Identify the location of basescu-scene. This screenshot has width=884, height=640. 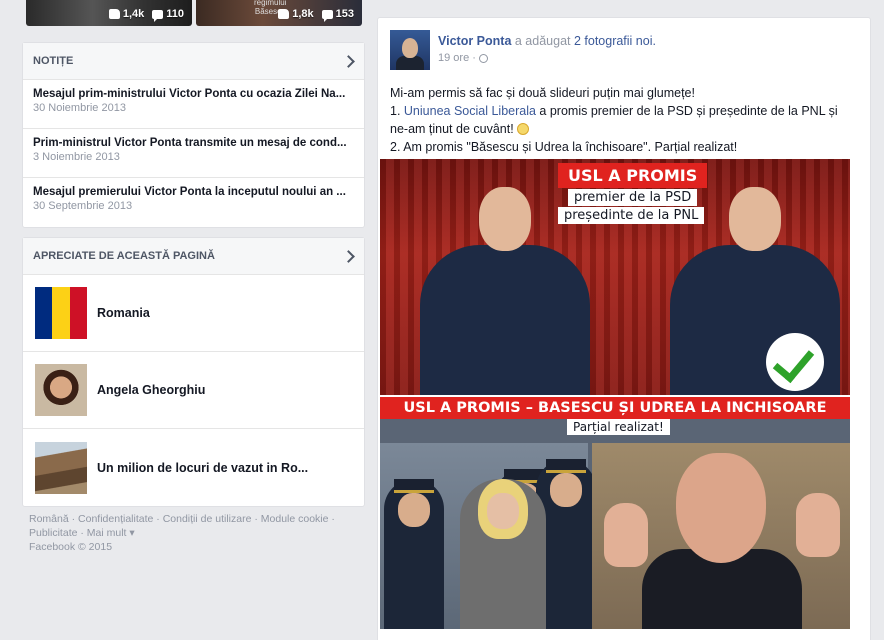
(721, 536).